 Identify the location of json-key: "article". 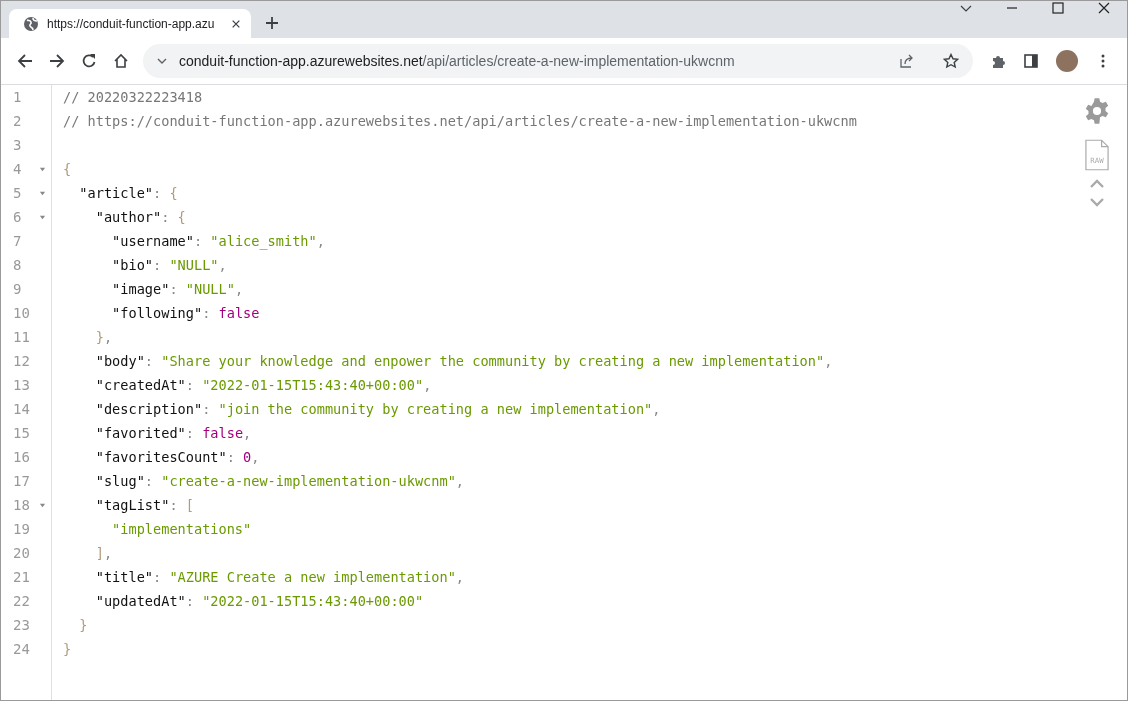
(108, 193).